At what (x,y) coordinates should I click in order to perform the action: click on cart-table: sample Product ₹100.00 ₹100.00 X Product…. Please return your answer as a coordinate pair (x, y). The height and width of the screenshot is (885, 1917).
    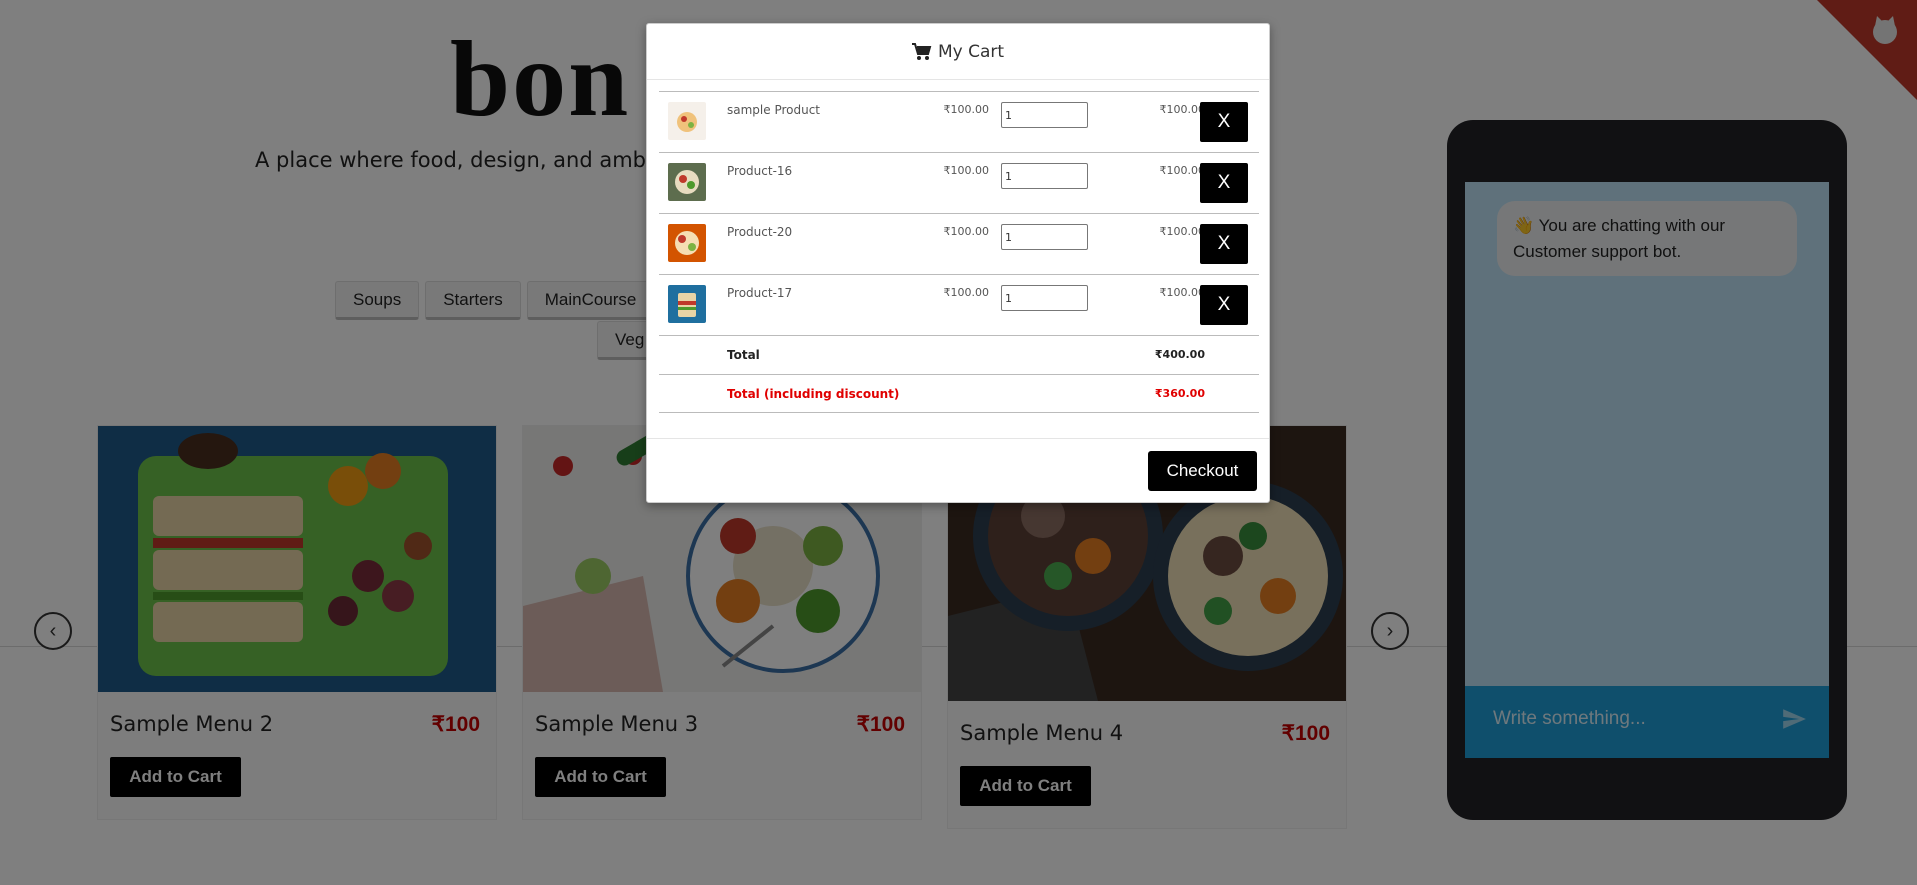
    Looking at the image, I should click on (959, 252).